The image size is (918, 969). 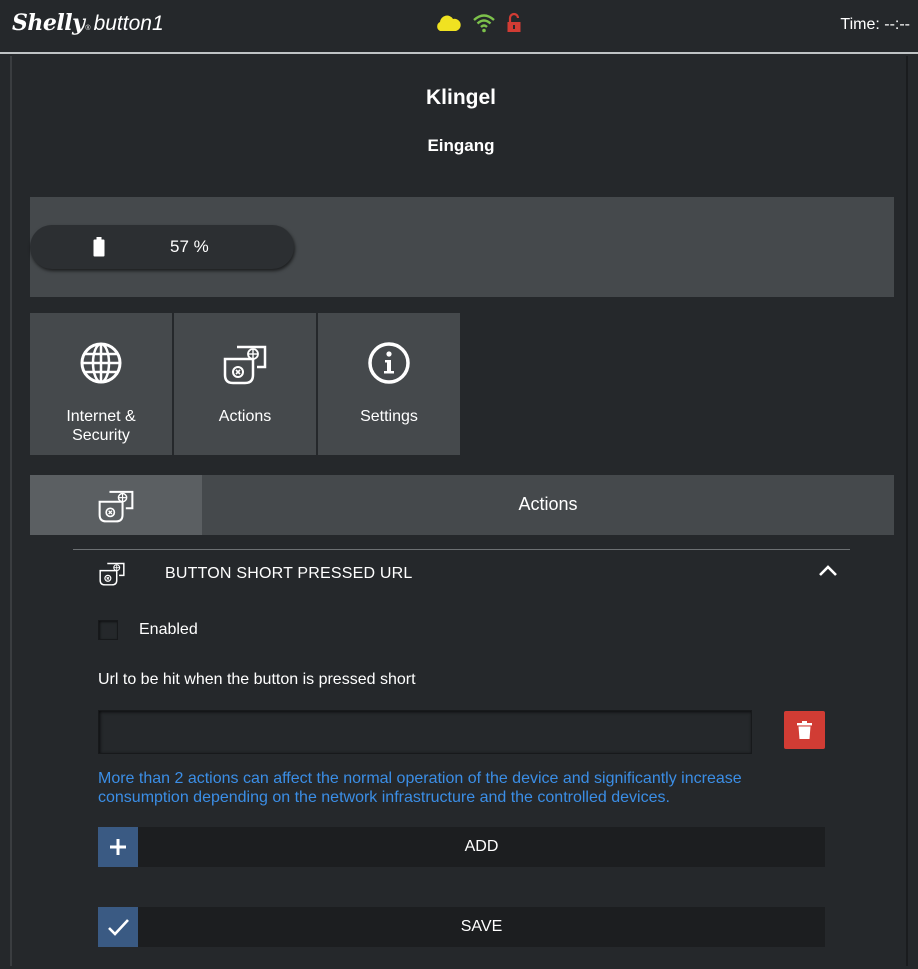 I want to click on add-button-label: ADD, so click(x=481, y=846).